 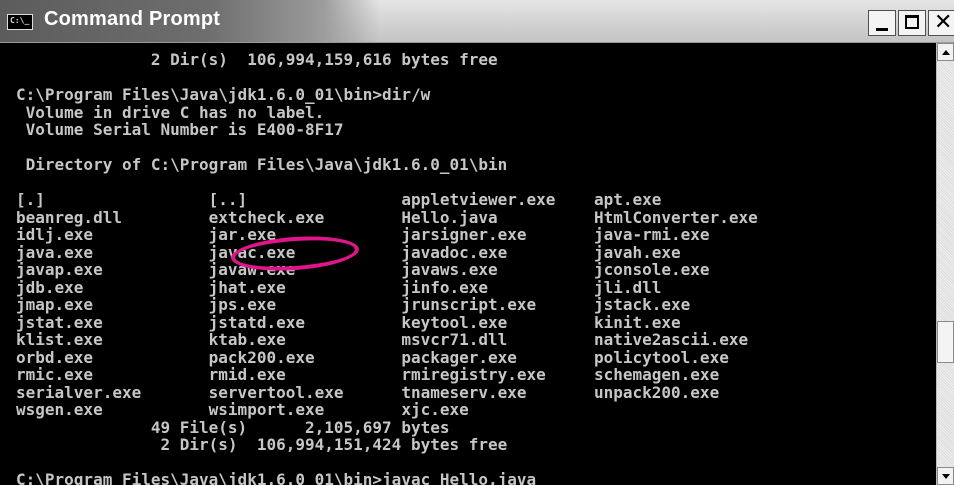 What do you see at coordinates (477, 21) in the screenshot?
I see `title-bar: C:\_ Command Prompt ✕` at bounding box center [477, 21].